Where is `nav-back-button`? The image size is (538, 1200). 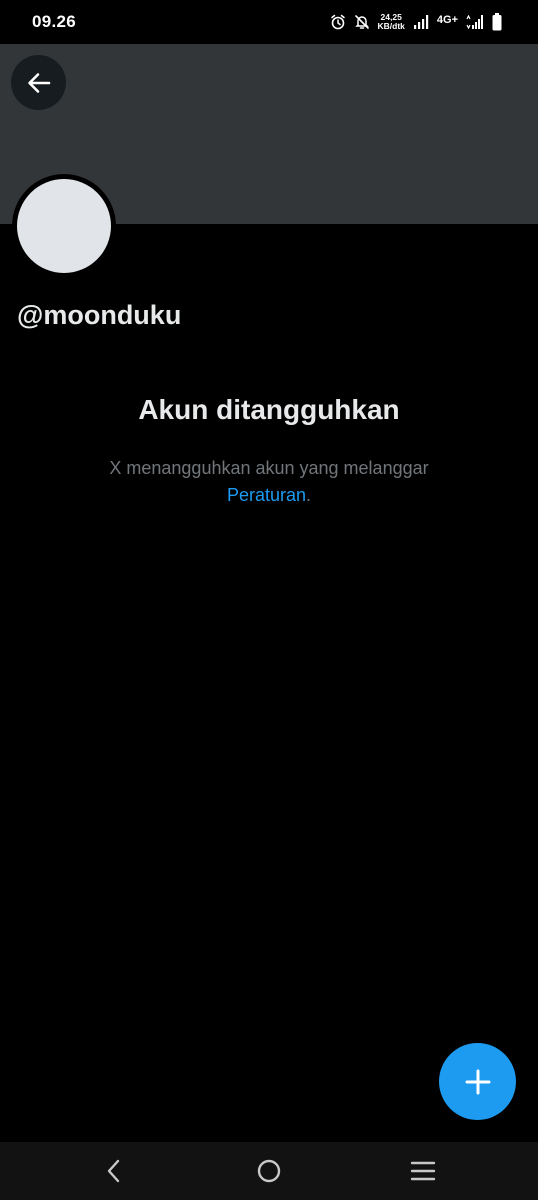 nav-back-button is located at coordinates (114, 1171).